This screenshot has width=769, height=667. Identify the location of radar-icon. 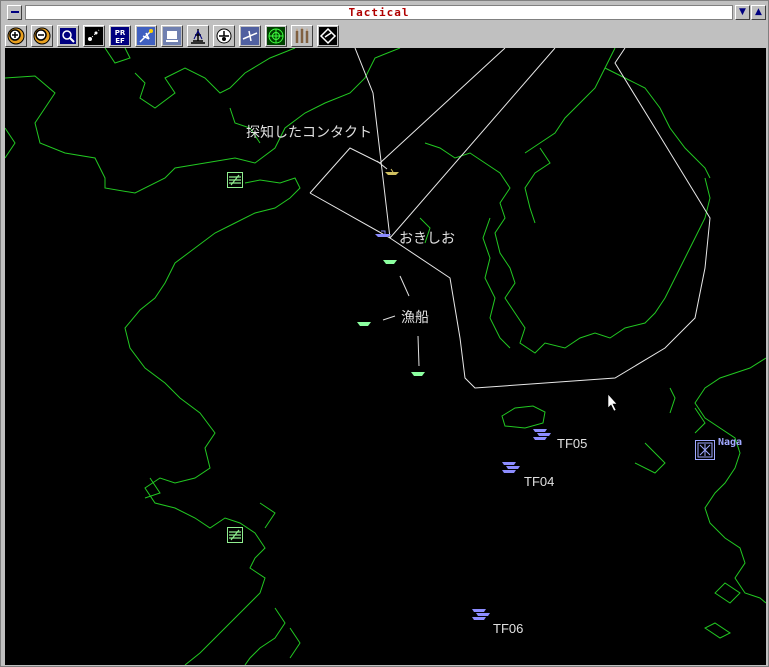
(276, 36).